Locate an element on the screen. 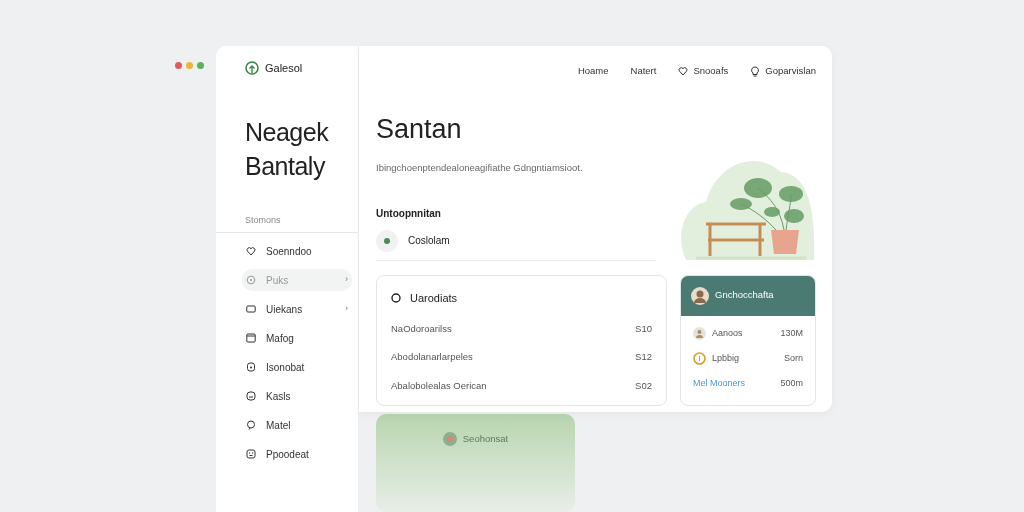 This screenshot has width=1024, height=512. row-label: Abodolanarlarpeles is located at coordinates (432, 357).